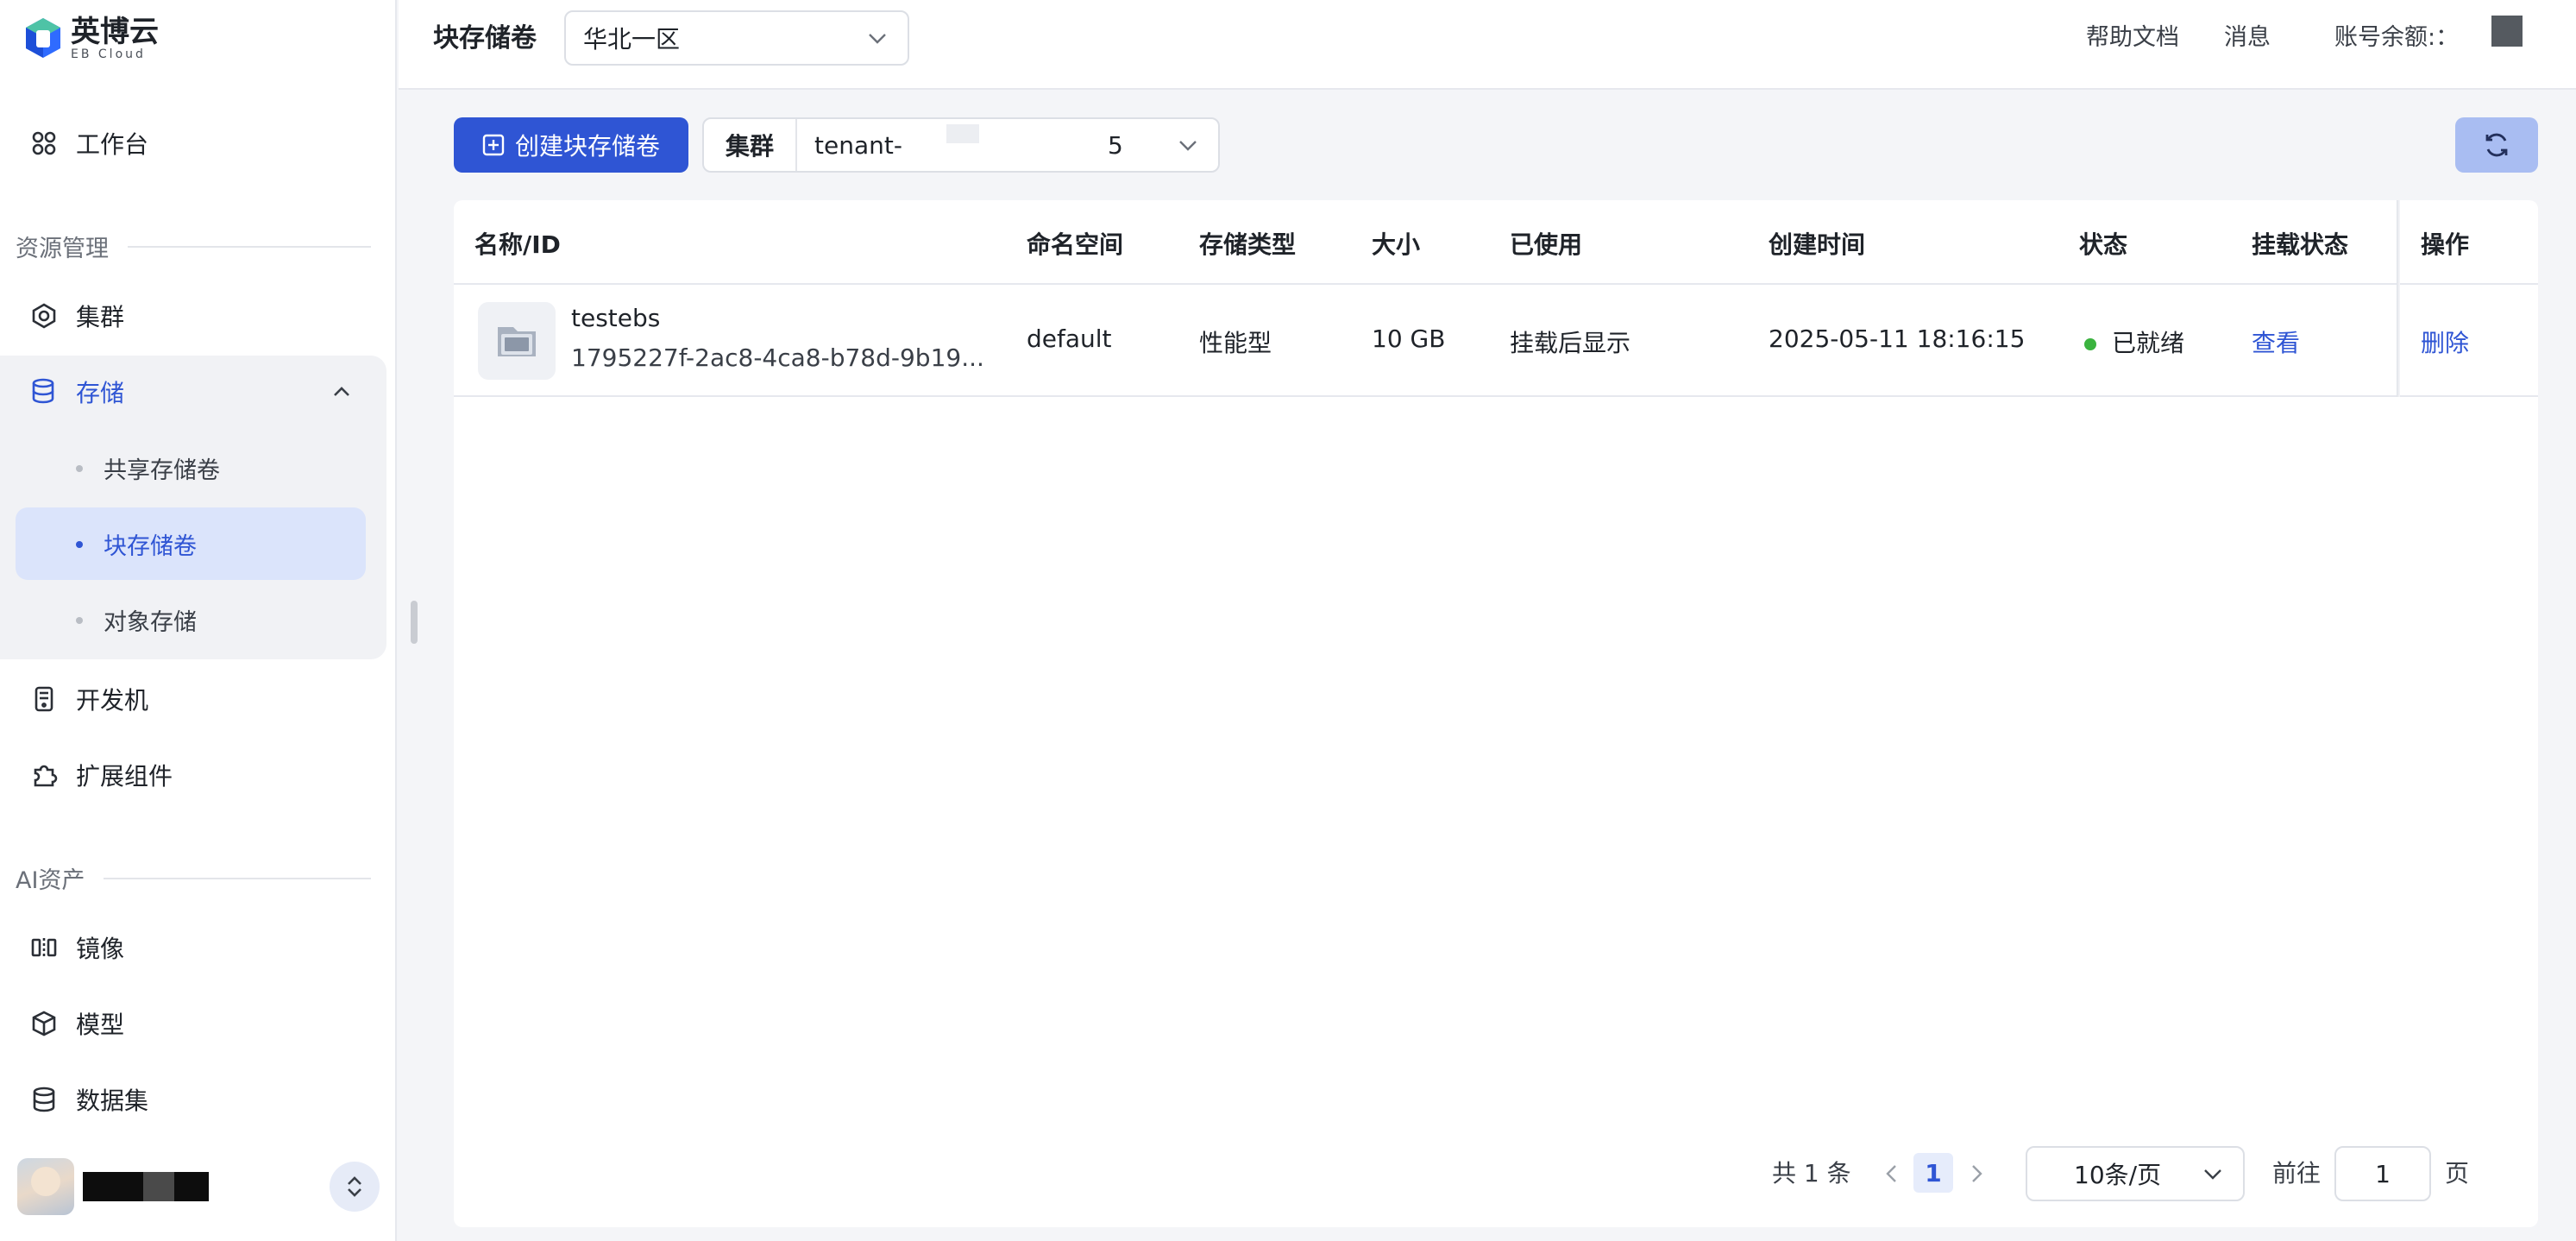  Describe the element at coordinates (517, 244) in the screenshot. I see `column-header: 名称/ID` at that location.